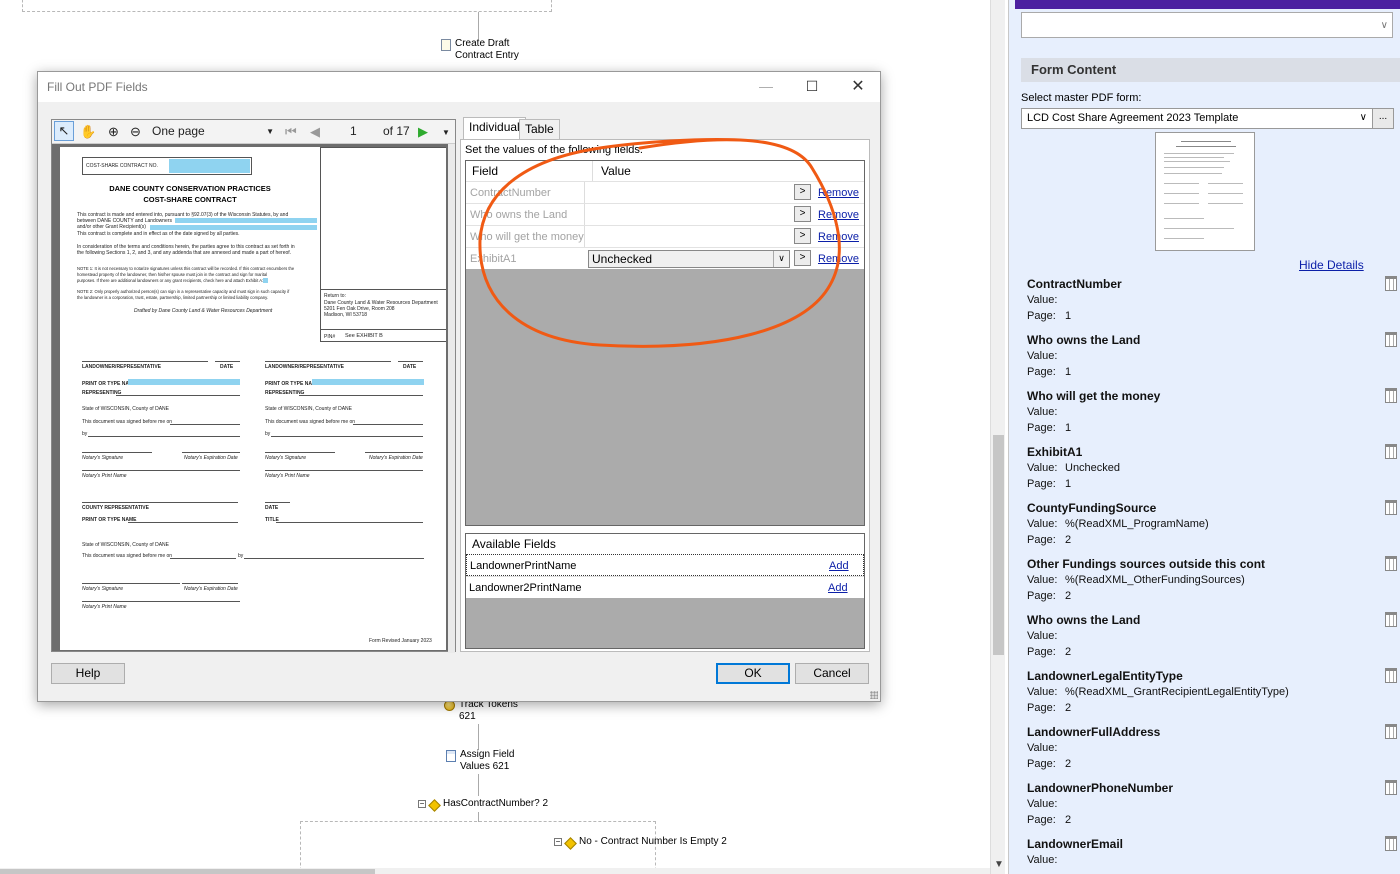 The height and width of the screenshot is (874, 1400). Describe the element at coordinates (689, 259) in the screenshot. I see `grid-value-select: Unchecked ∨` at that location.